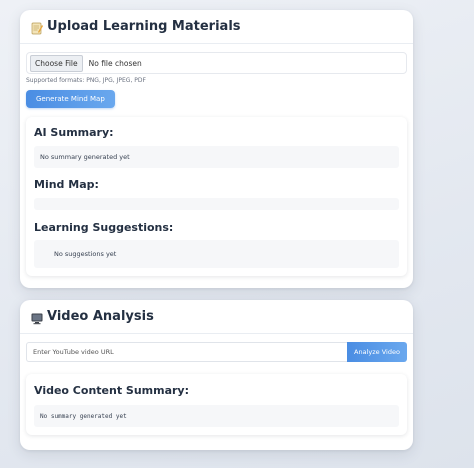 This screenshot has width=474, height=468. Describe the element at coordinates (37, 27) in the screenshot. I see `memo-icon` at that location.